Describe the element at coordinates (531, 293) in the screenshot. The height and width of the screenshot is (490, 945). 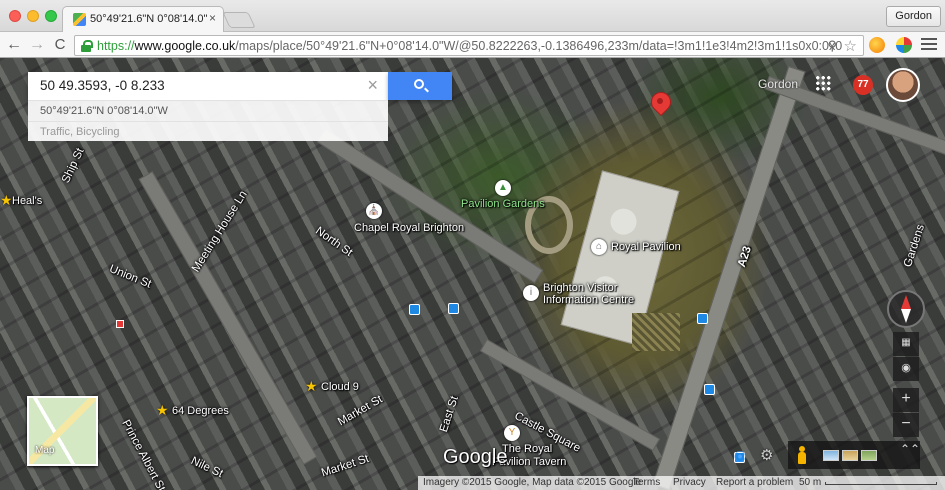
I see `info-centre-icon: i` at that location.